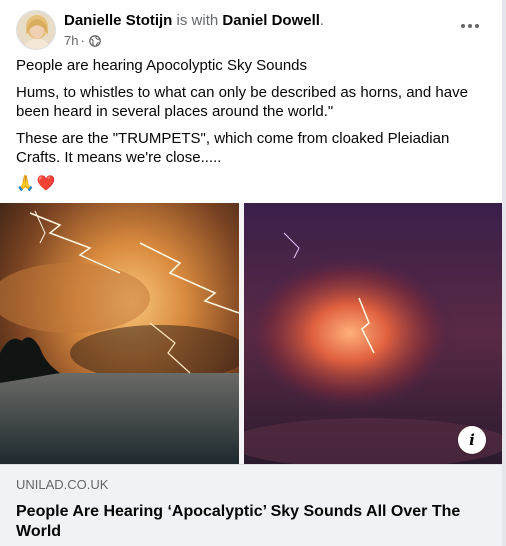  I want to click on tagged-suffix: ., so click(322, 20).